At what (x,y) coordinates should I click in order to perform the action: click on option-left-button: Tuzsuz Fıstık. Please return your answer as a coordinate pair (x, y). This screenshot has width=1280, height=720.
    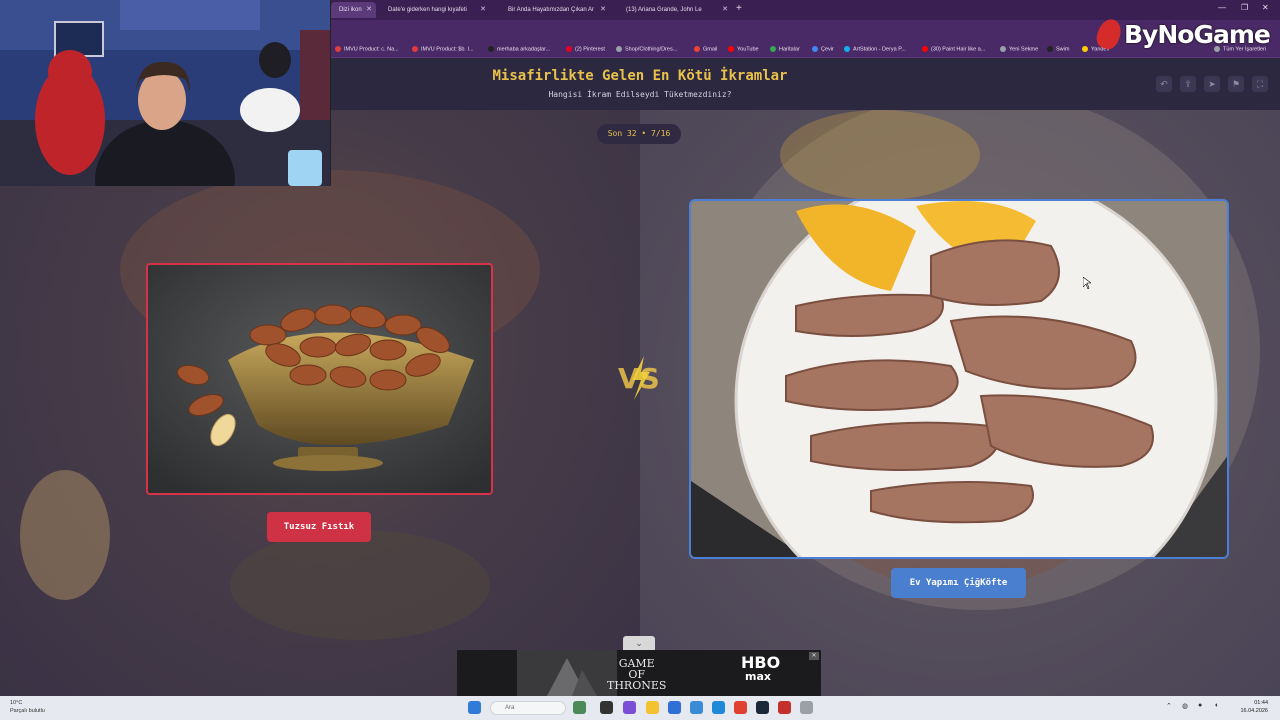
    Looking at the image, I should click on (319, 527).